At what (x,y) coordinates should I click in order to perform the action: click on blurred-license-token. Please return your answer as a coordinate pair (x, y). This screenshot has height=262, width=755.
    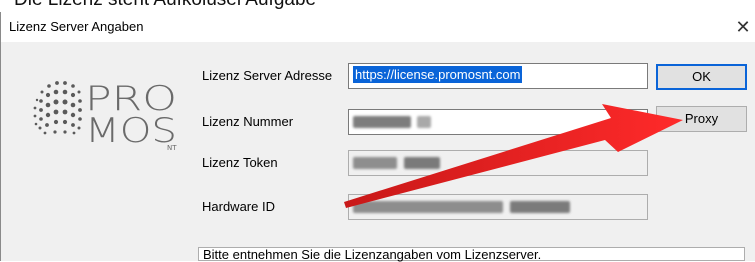
    Looking at the image, I should click on (375, 162).